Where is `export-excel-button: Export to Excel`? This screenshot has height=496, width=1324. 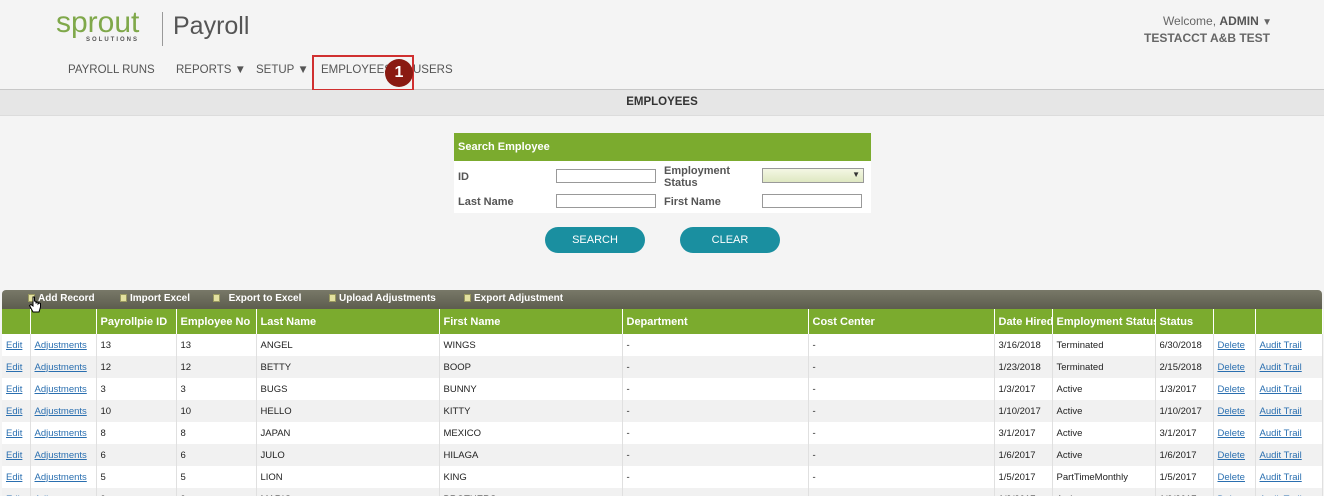
export-excel-button: Export to Excel is located at coordinates (257, 298).